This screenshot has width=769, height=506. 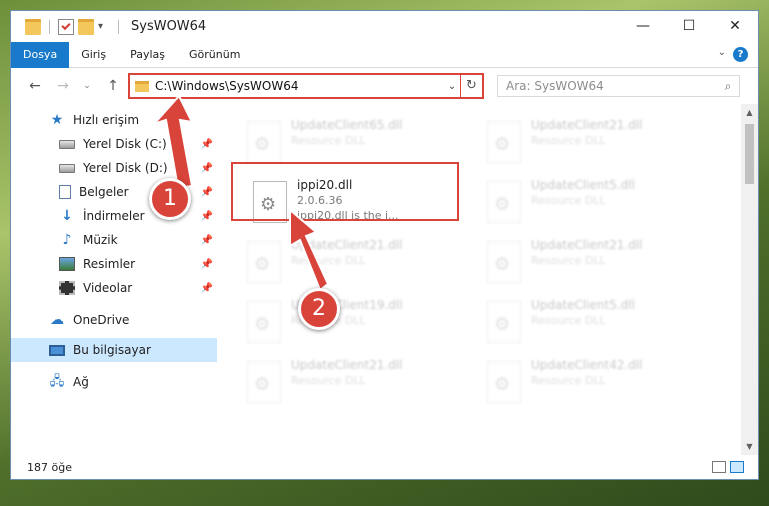 I want to click on star-icon: ★, so click(x=57, y=120).